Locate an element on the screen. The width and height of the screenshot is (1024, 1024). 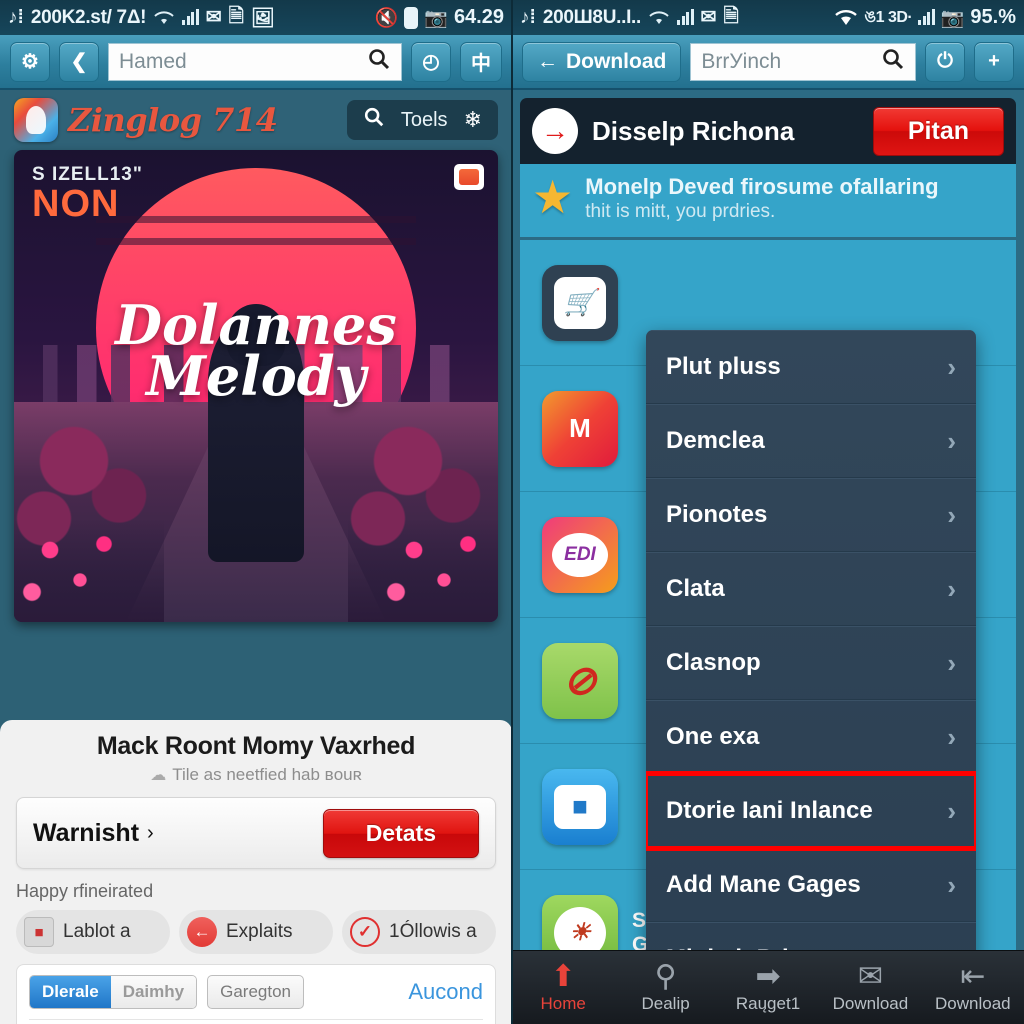
image-icon: 🖼 is located at coordinates (263, 18).